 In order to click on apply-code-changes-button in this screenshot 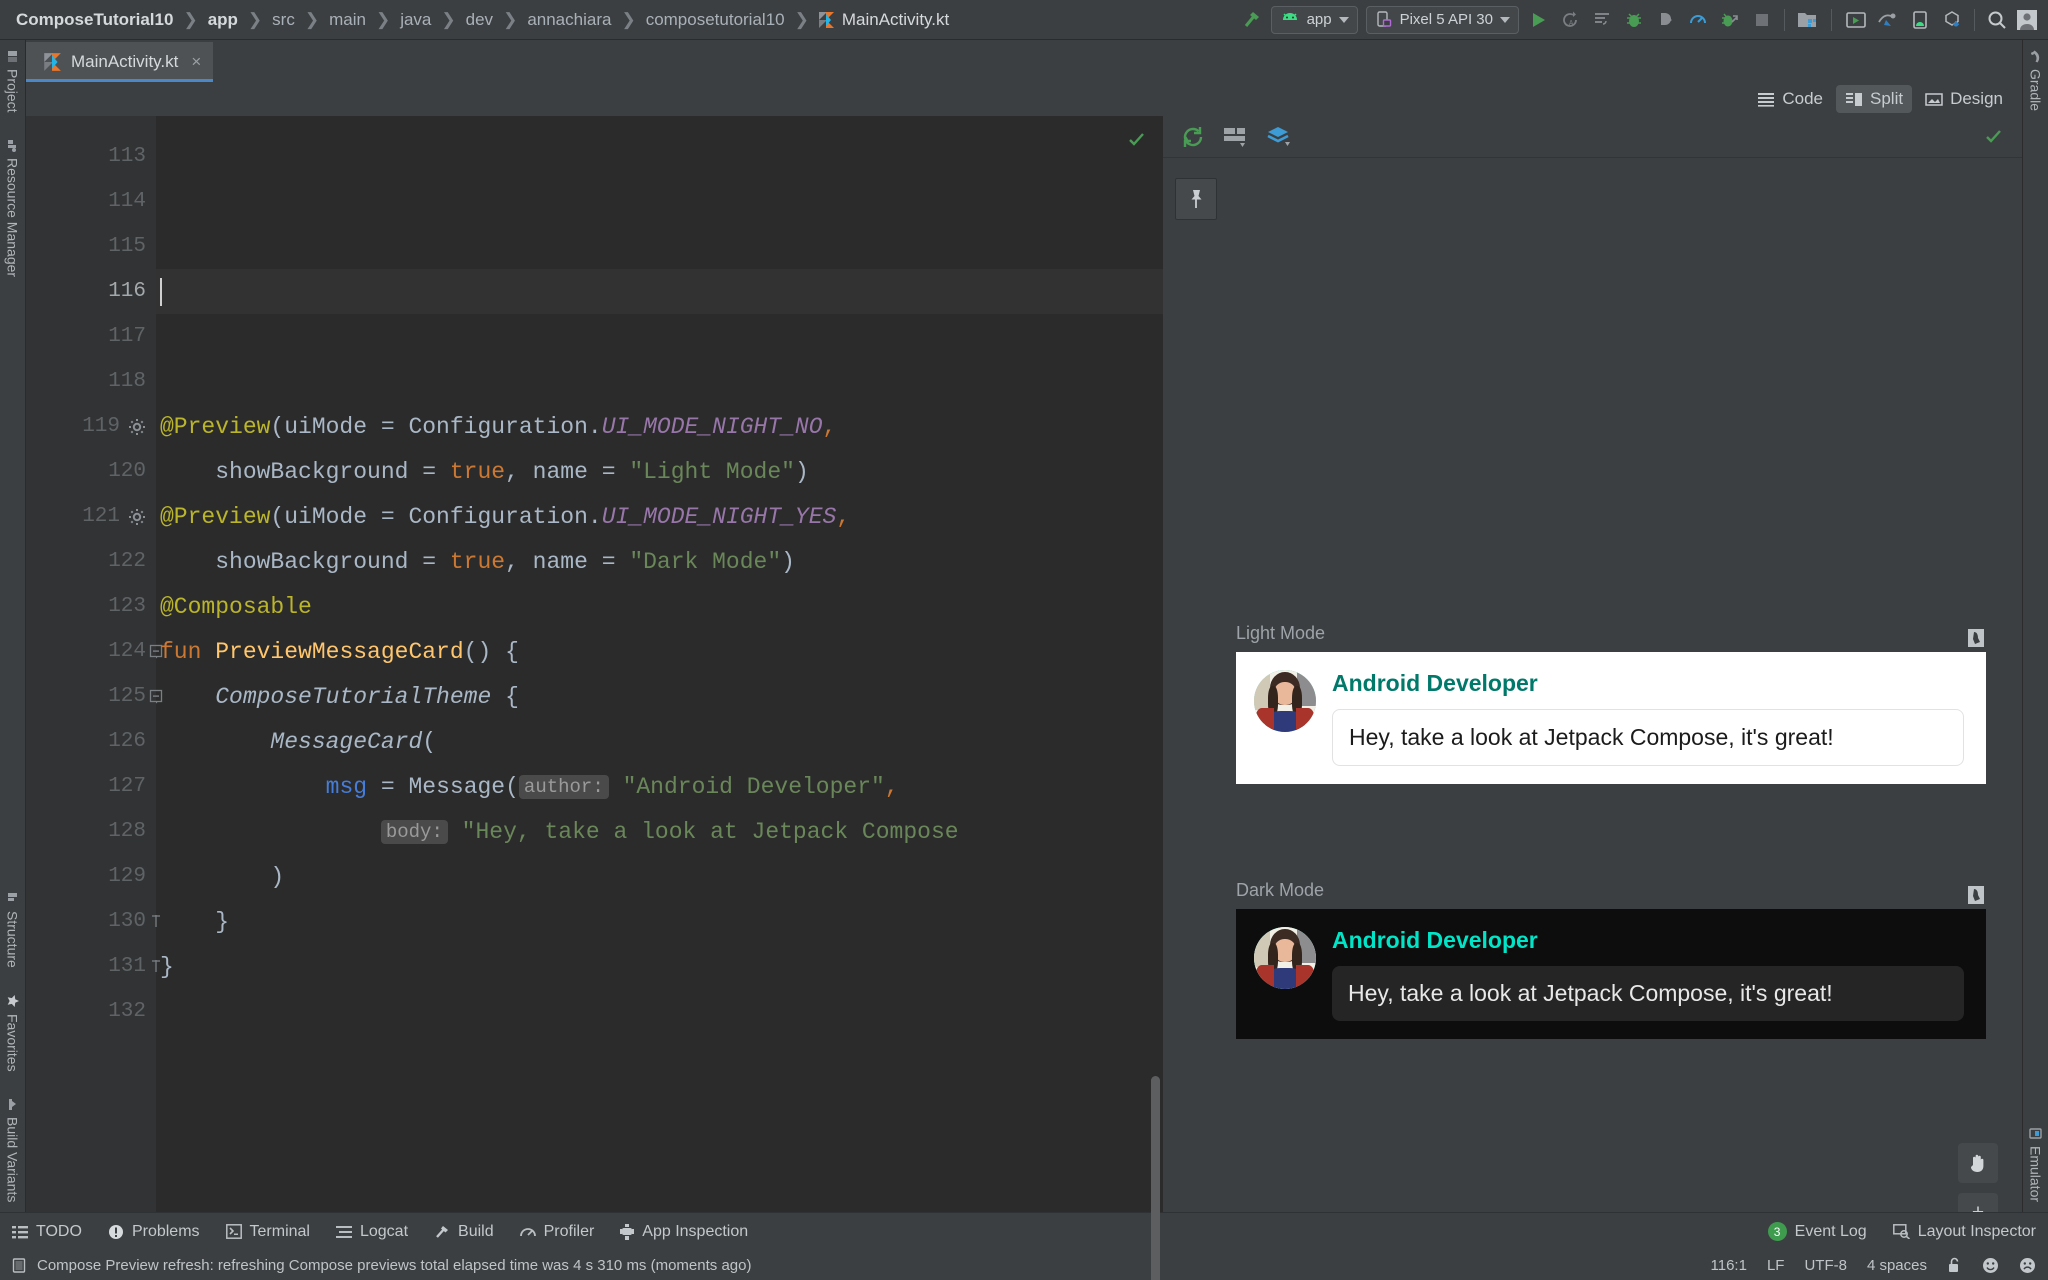, I will do `click(1602, 20)`.